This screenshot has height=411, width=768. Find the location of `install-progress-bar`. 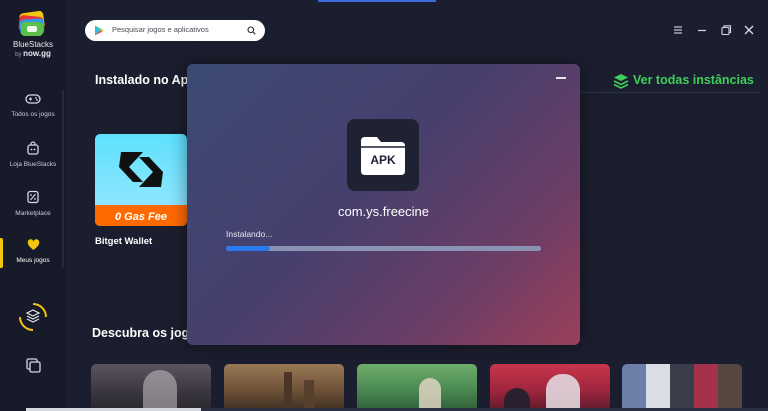

install-progress-bar is located at coordinates (383, 248).